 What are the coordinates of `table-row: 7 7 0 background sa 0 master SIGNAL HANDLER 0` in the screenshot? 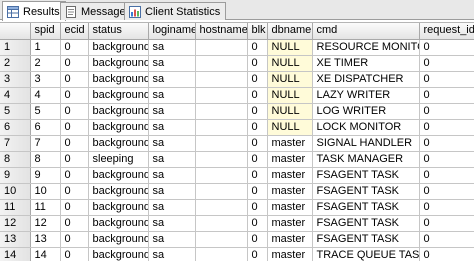 It's located at (237, 143).